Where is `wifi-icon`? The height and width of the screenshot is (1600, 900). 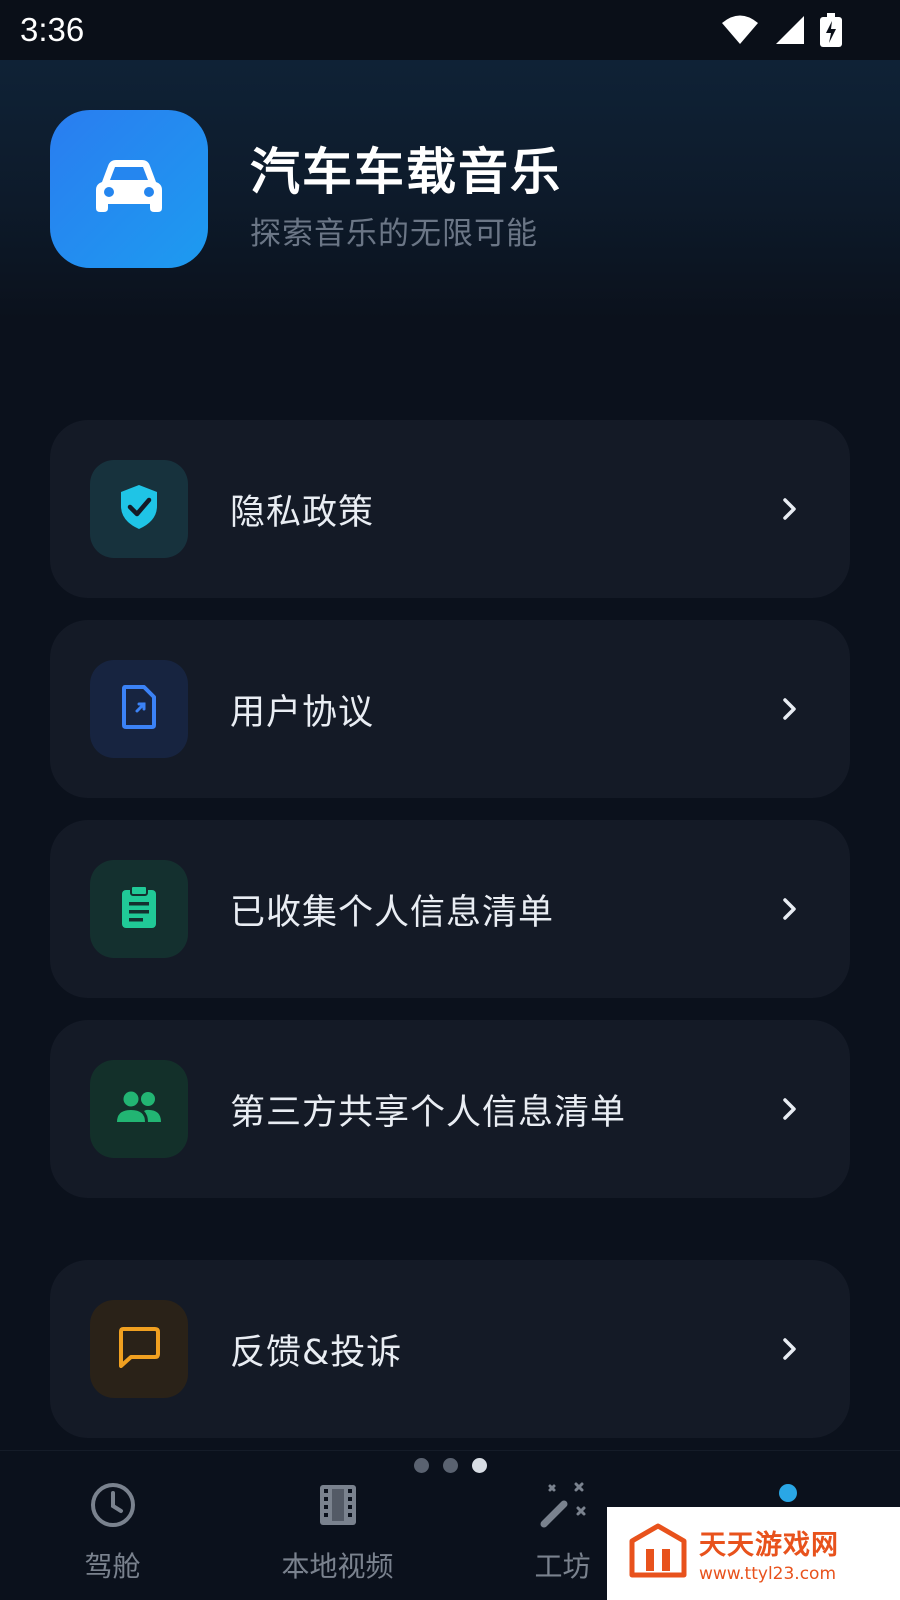 wifi-icon is located at coordinates (740, 30).